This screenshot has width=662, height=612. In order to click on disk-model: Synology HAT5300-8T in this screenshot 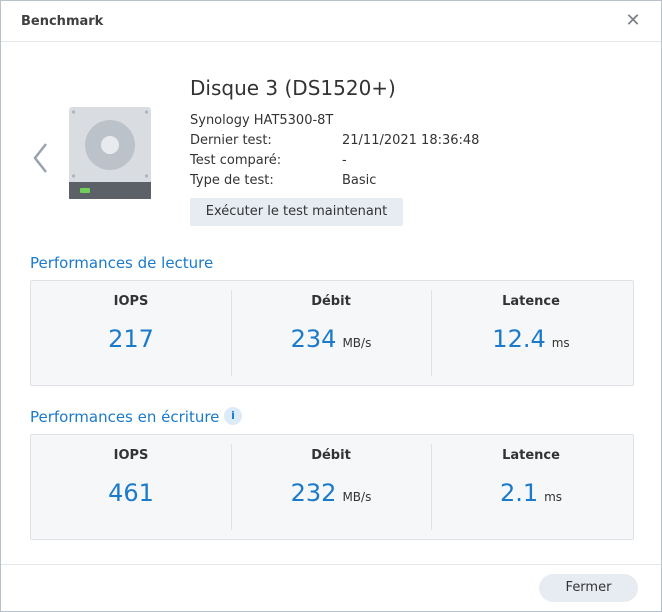, I will do `click(262, 120)`.